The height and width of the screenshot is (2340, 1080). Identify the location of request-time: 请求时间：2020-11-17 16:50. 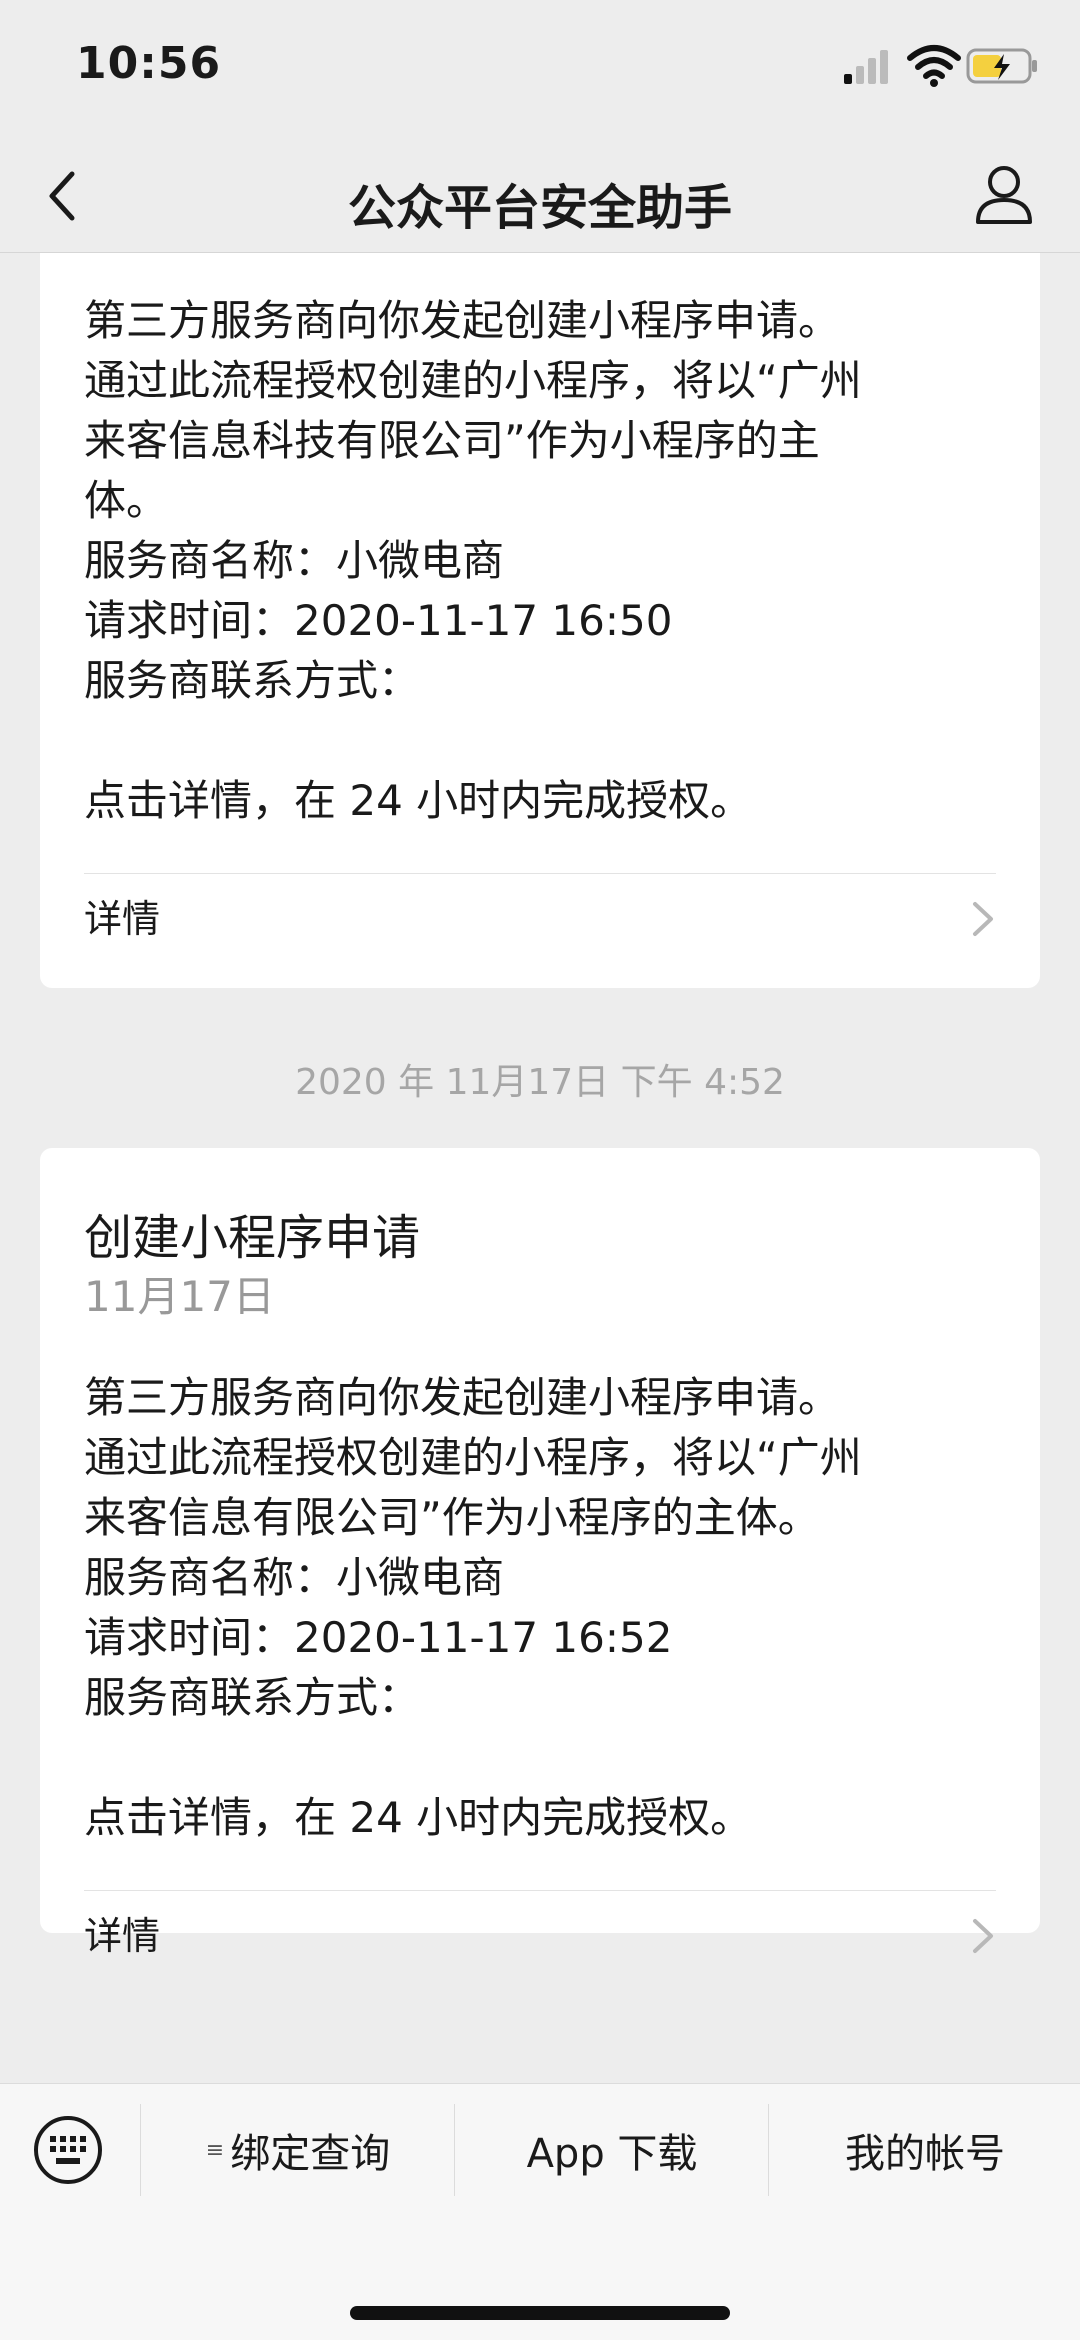
(378, 620).